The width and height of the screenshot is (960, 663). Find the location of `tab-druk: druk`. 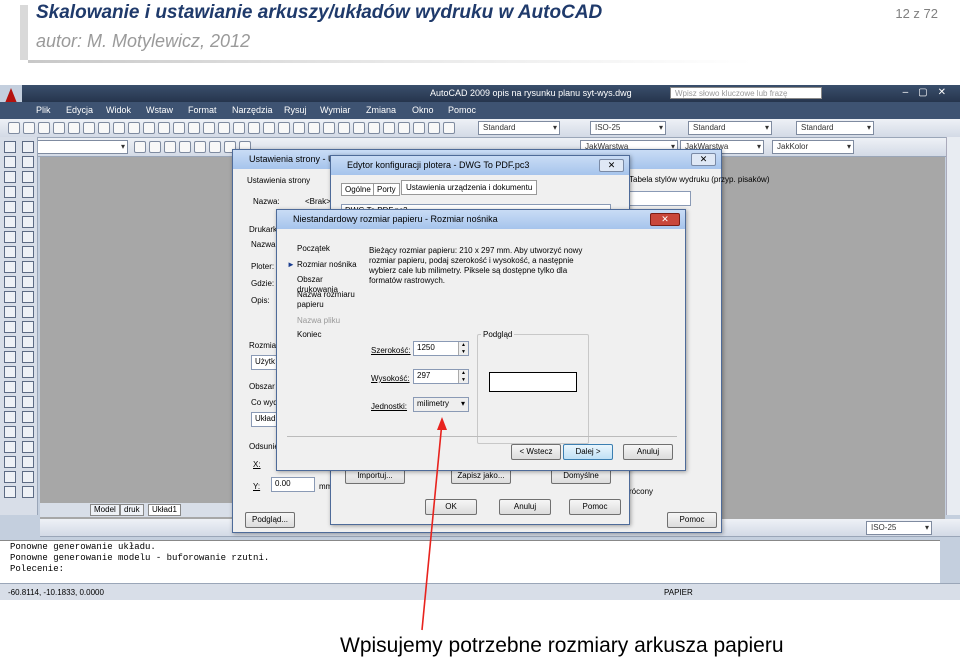

tab-druk: druk is located at coordinates (132, 510).